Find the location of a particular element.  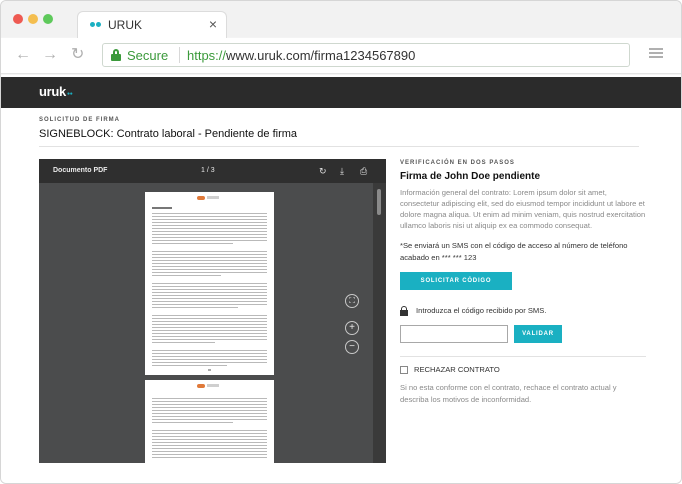

address-separator is located at coordinates (179, 55).